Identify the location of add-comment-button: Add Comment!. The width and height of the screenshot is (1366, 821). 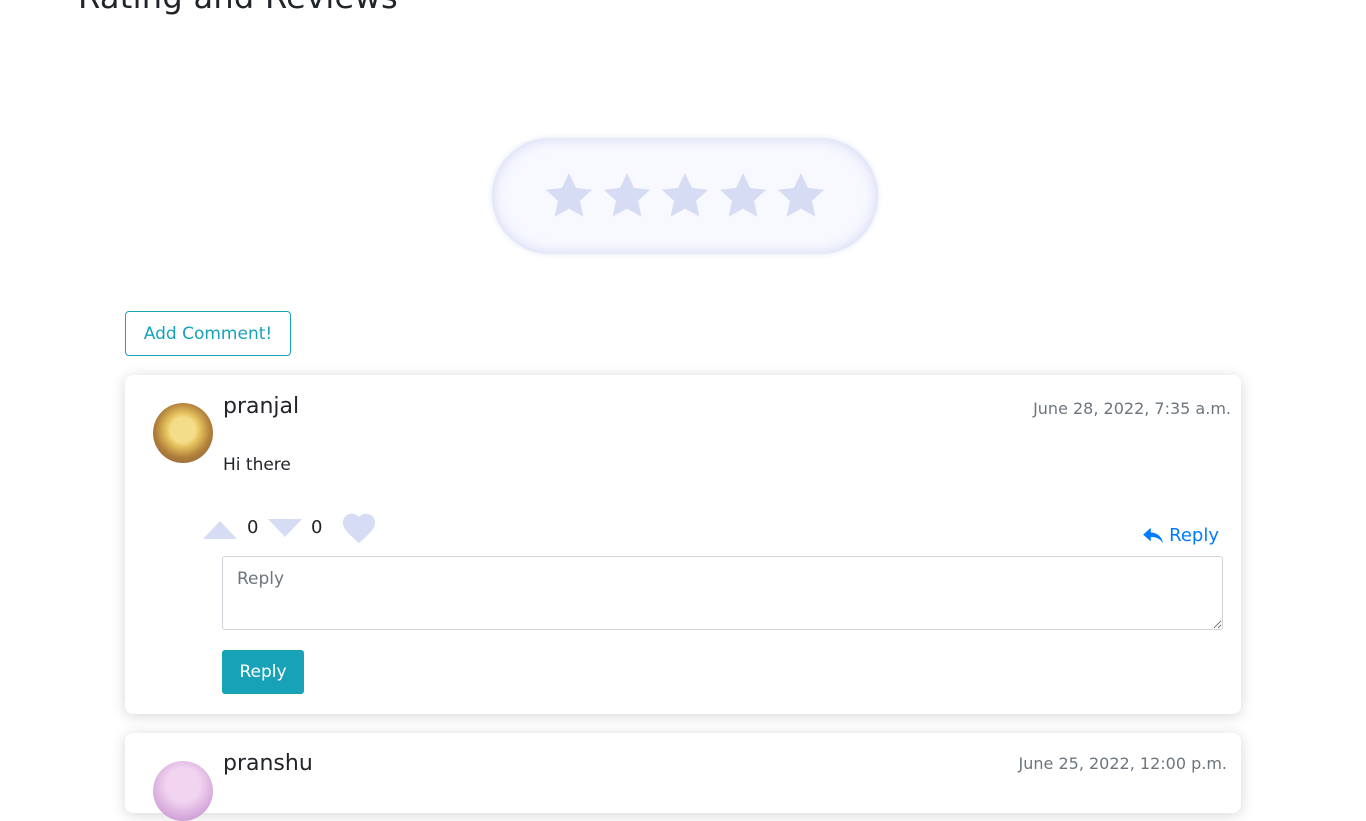
(208, 333).